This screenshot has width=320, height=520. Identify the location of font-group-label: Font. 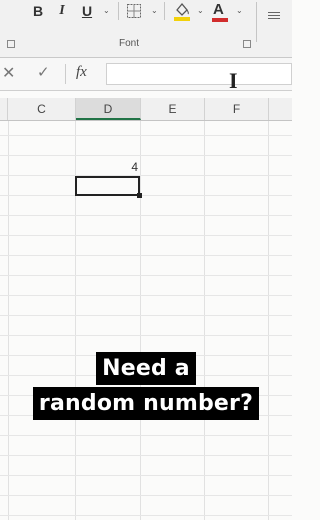
(128, 43).